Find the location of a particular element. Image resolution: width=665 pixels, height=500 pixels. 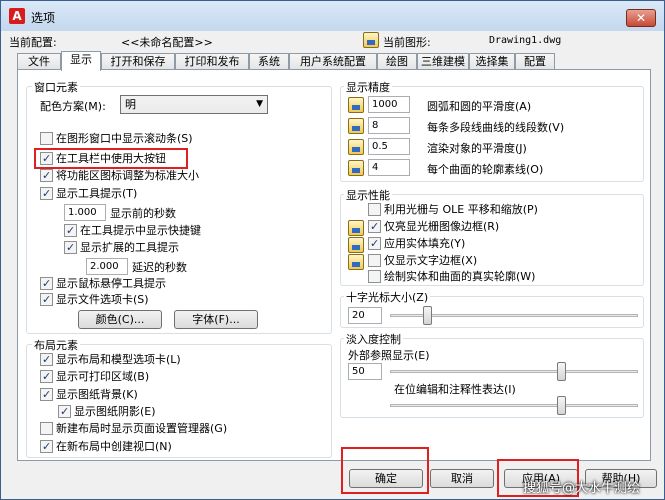

true-silhouettes-checkbox: 绘制实体和曲面的真实轮廓(W) is located at coordinates (451, 277).